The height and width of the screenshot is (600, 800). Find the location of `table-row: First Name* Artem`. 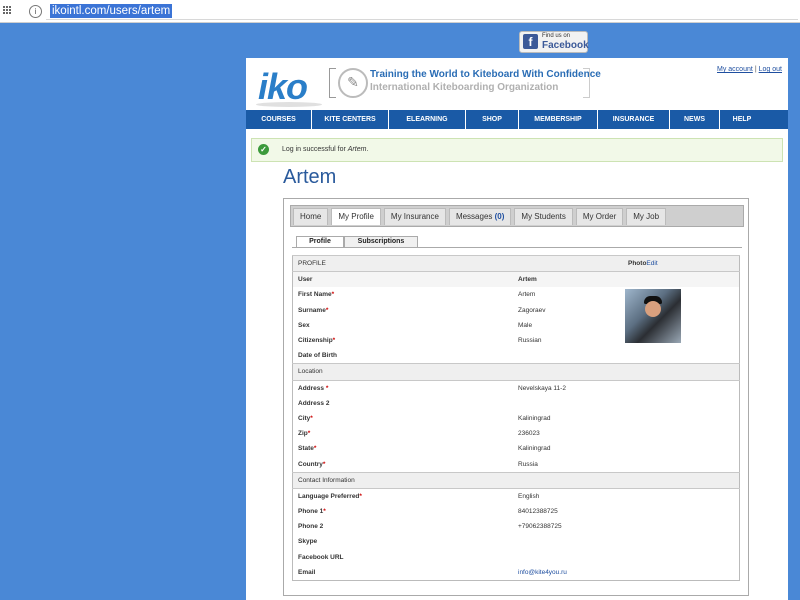

table-row: First Name* Artem is located at coordinates (516, 315).